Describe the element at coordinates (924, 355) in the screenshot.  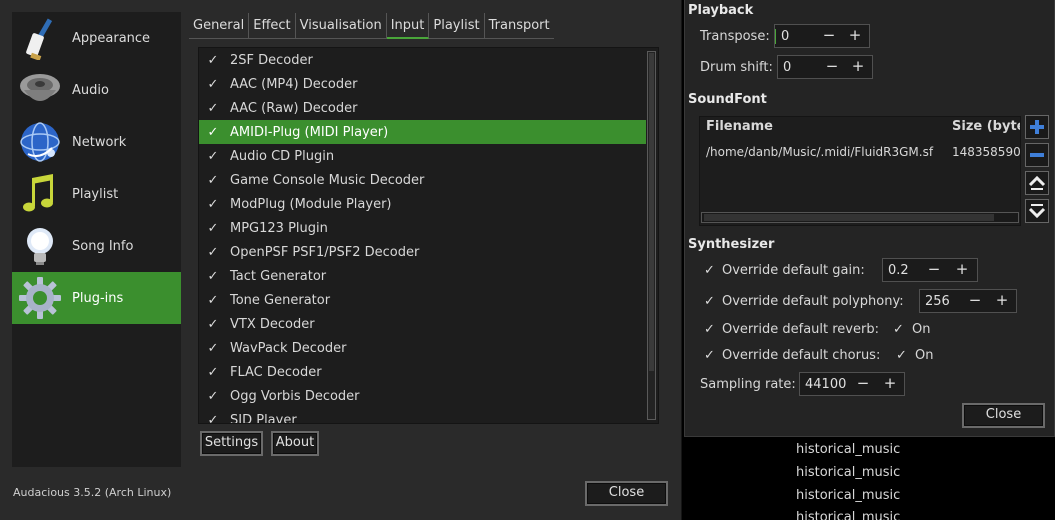
I see `chorus-on-label: On` at that location.